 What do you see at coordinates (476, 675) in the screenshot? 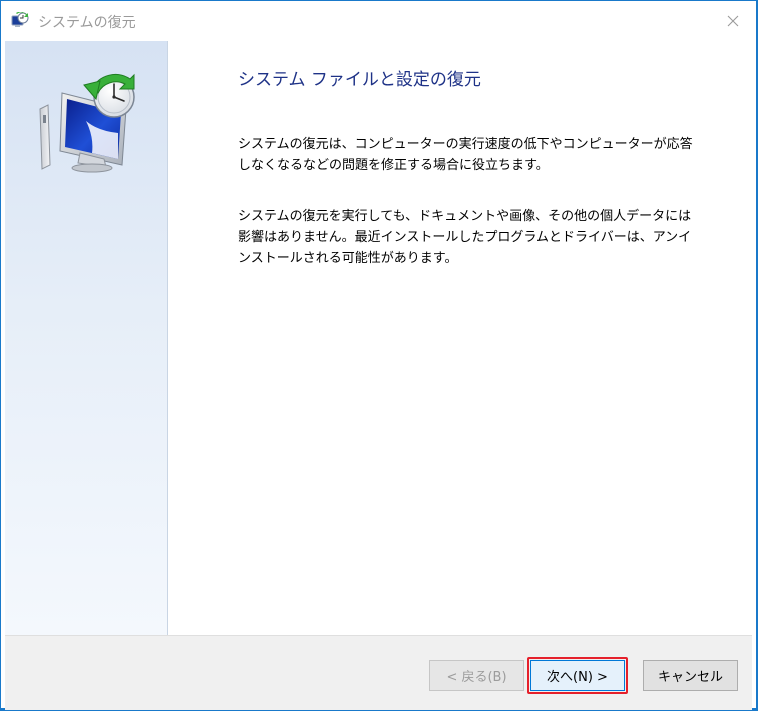
I see `back-button: < 戻る(B)` at bounding box center [476, 675].